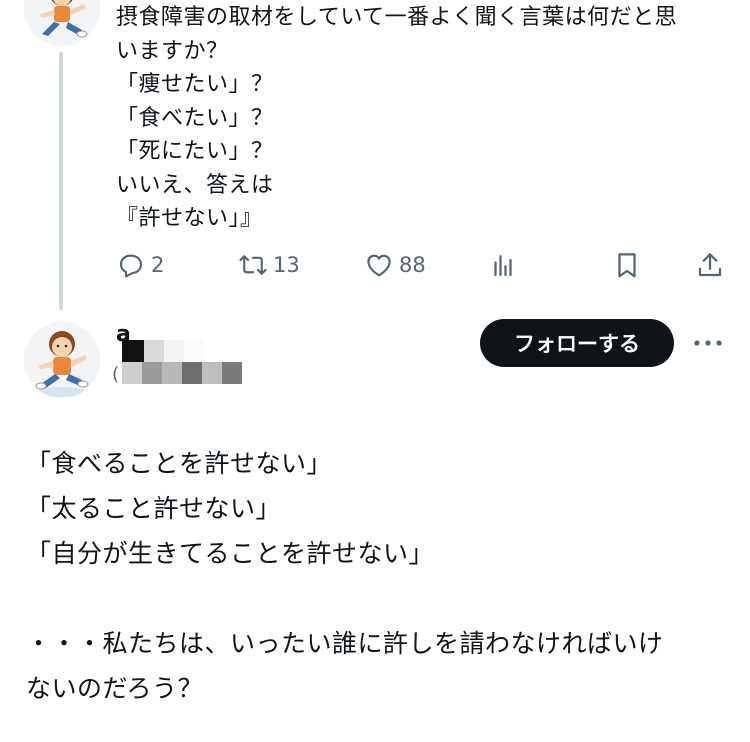 This screenshot has height=742, width=750. I want to click on main-tweet-line, so click(381, 598).